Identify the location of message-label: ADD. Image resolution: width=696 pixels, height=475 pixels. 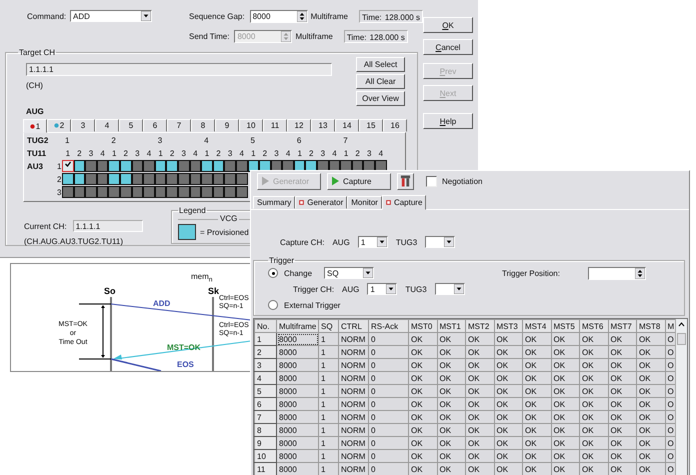
(161, 303).